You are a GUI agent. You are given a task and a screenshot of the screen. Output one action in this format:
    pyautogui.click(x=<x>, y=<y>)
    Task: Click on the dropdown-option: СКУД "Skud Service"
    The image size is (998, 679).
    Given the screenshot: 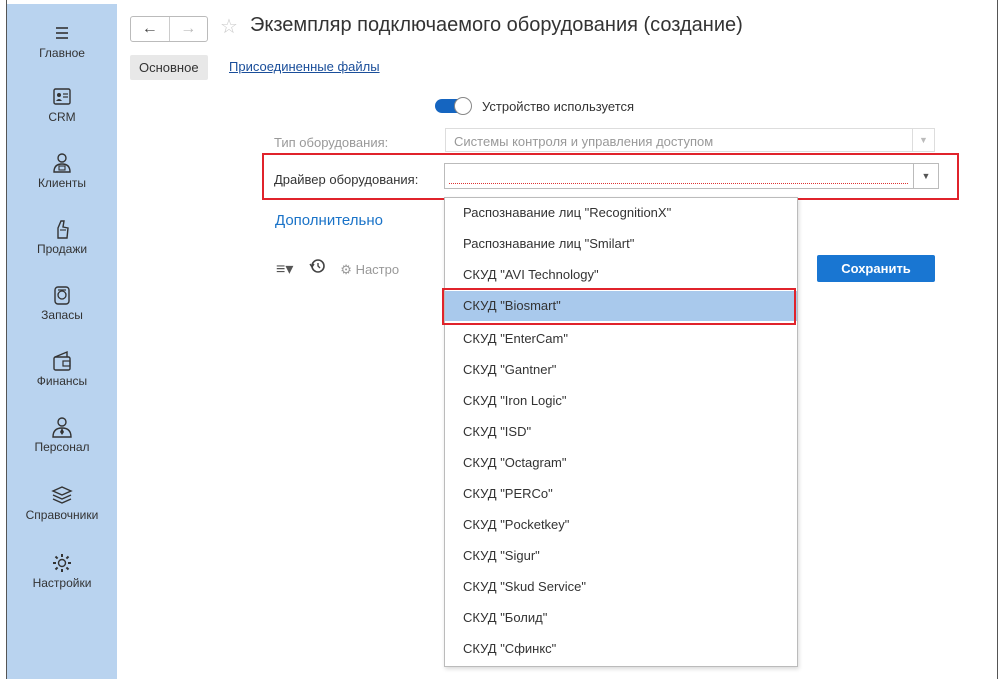 What is the action you would take?
    pyautogui.click(x=621, y=587)
    